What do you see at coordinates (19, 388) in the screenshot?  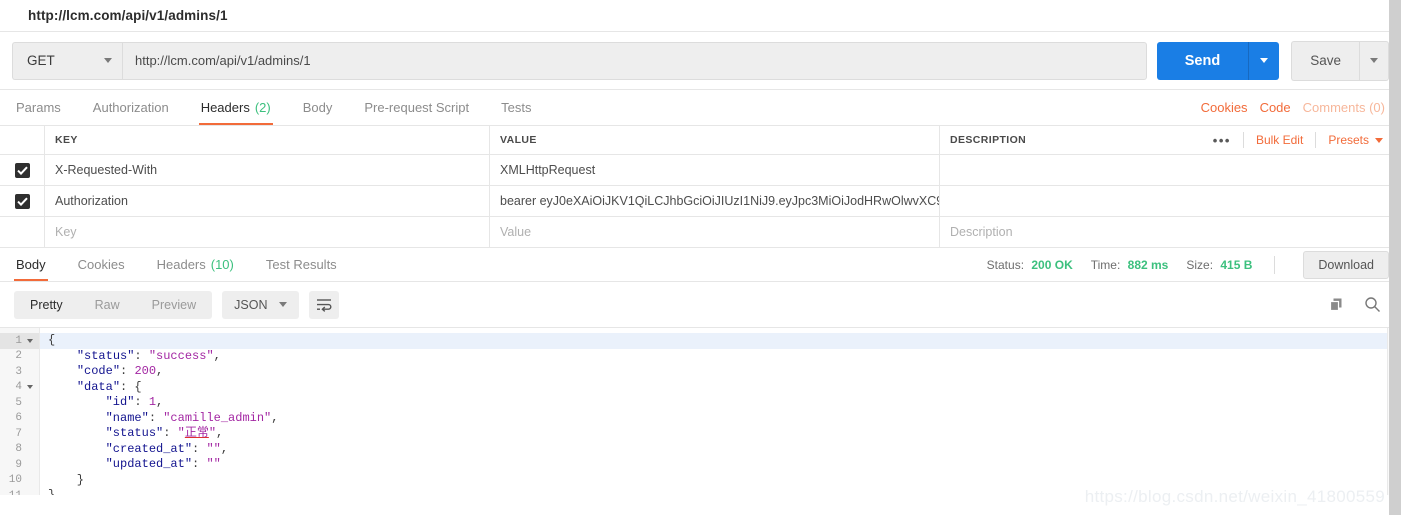 I see `line-number: 4` at bounding box center [19, 388].